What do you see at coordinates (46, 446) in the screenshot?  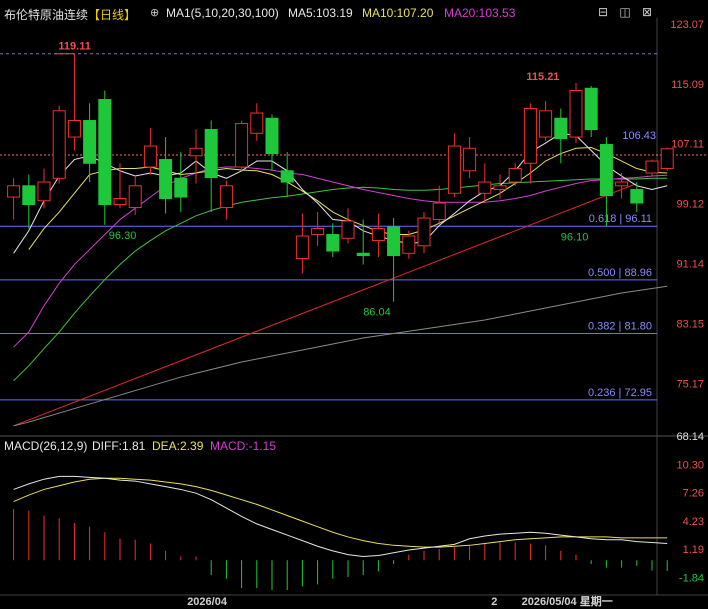 I see `macd-label: MACD(26,12,9)` at bounding box center [46, 446].